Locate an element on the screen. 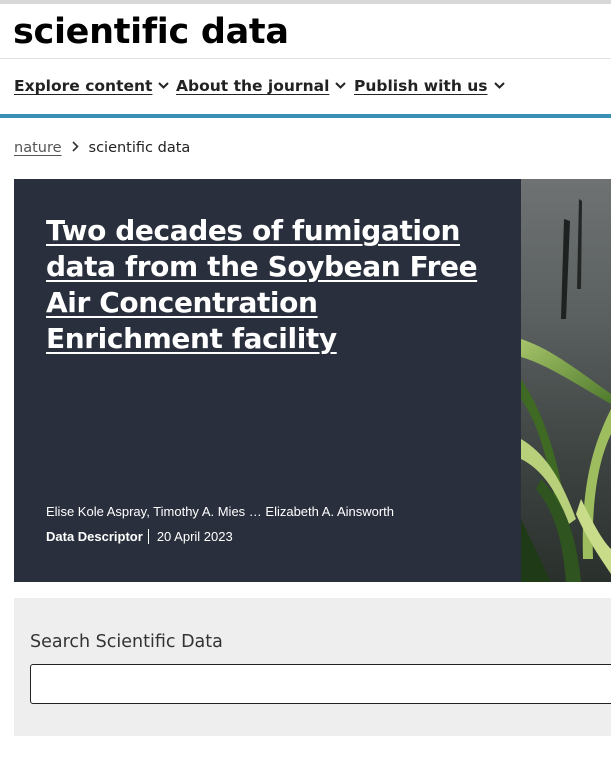 The width and height of the screenshot is (611, 771). article-type: Data Descriptor is located at coordinates (97, 536).